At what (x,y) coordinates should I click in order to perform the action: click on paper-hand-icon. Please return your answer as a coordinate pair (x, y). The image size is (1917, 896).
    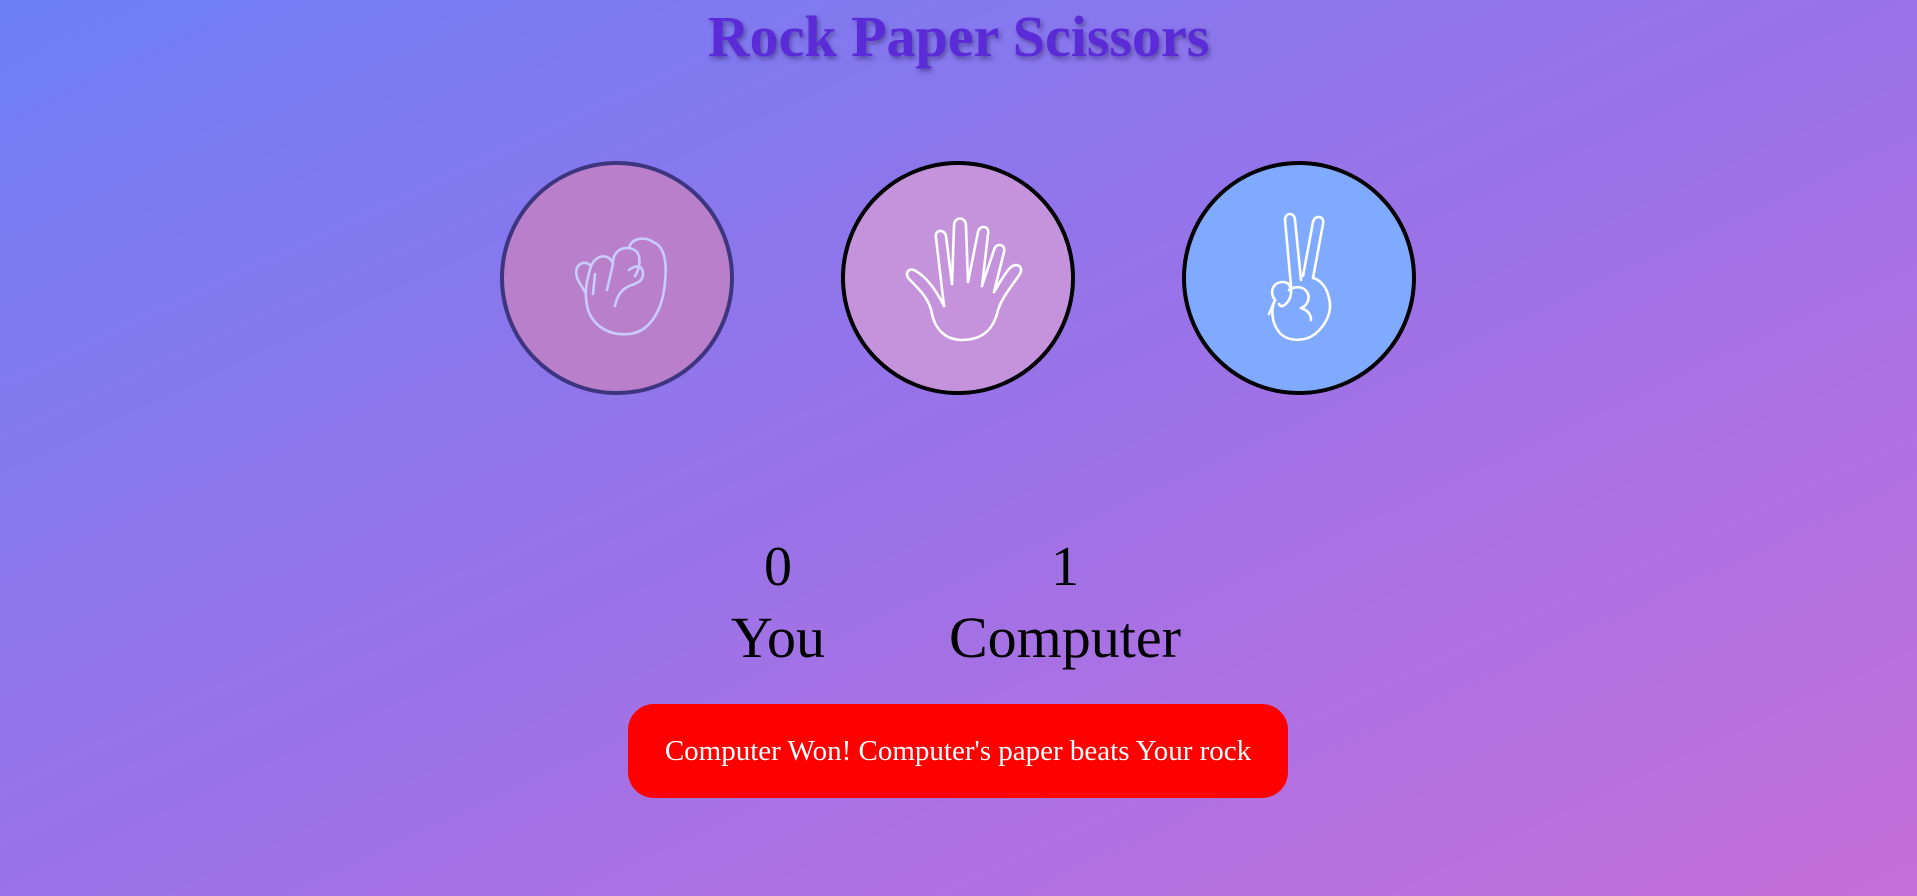
    Looking at the image, I should click on (964, 279).